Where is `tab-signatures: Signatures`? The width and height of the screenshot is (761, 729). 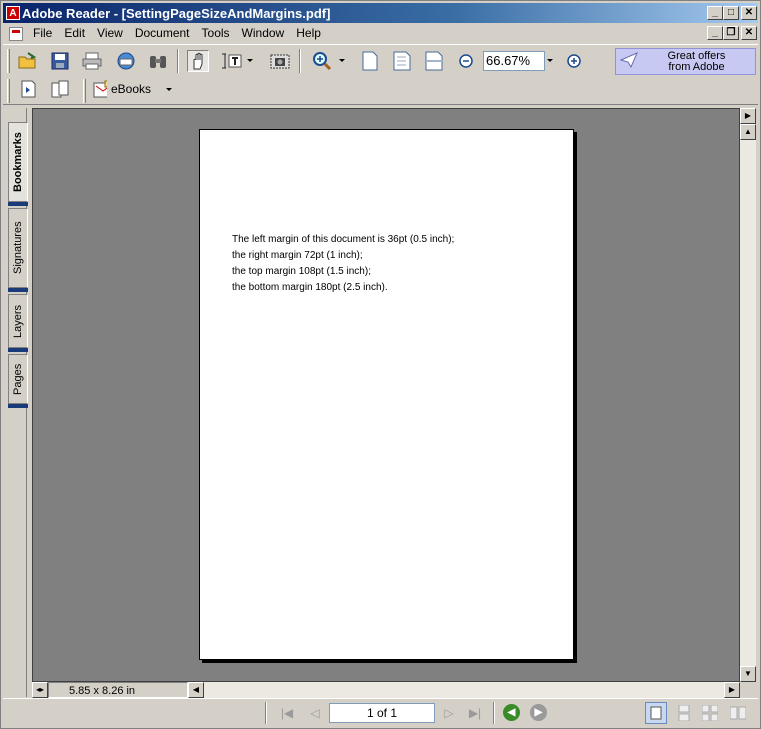 tab-signatures: Signatures is located at coordinates (18, 248).